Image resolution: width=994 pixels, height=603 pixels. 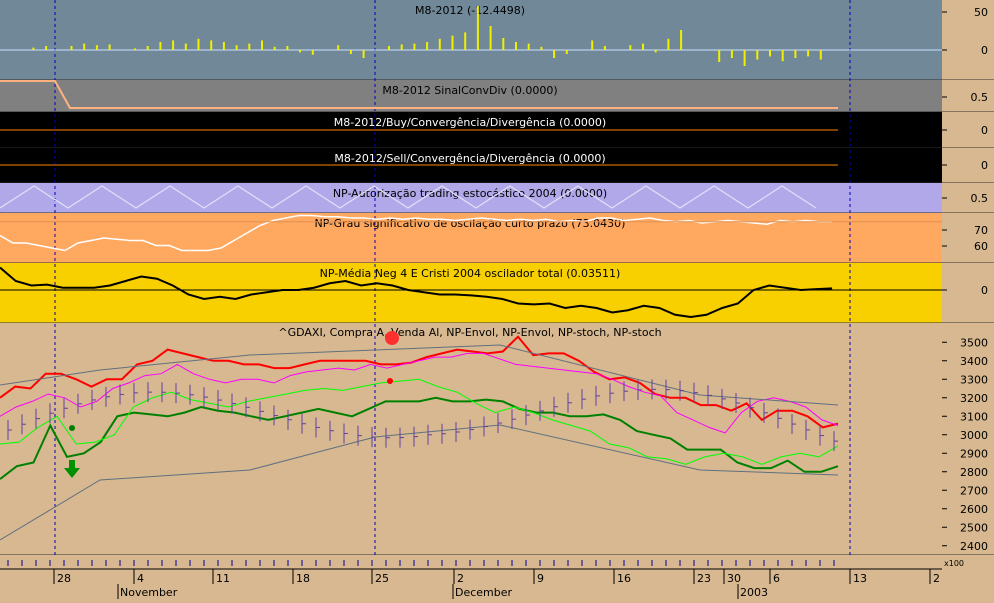 I want to click on y-tick-label: 2400, so click(x=974, y=546).